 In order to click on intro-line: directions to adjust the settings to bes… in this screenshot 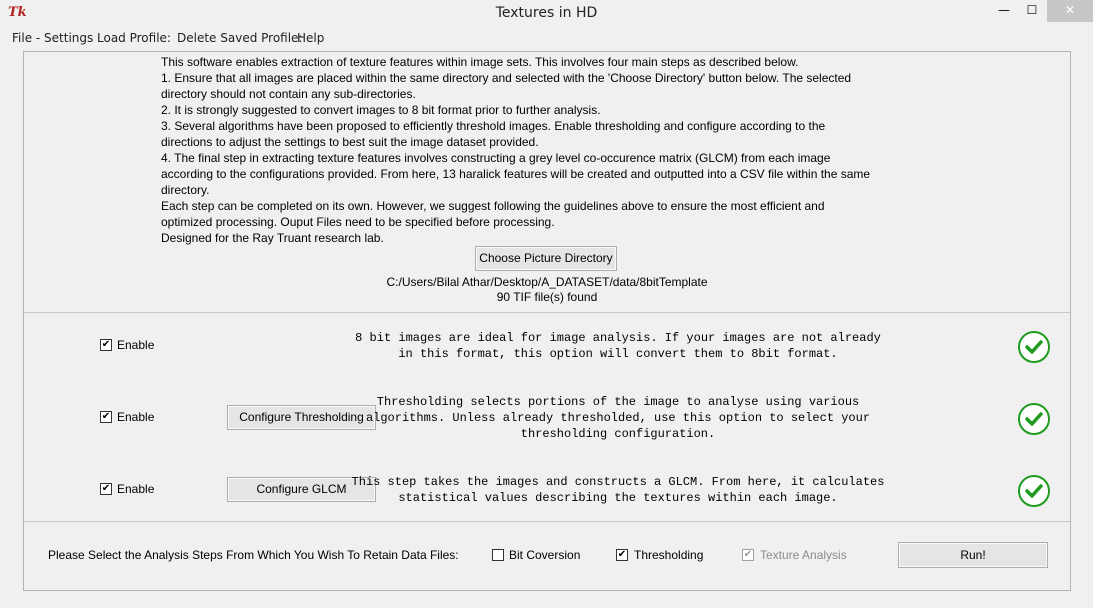, I will do `click(350, 142)`.